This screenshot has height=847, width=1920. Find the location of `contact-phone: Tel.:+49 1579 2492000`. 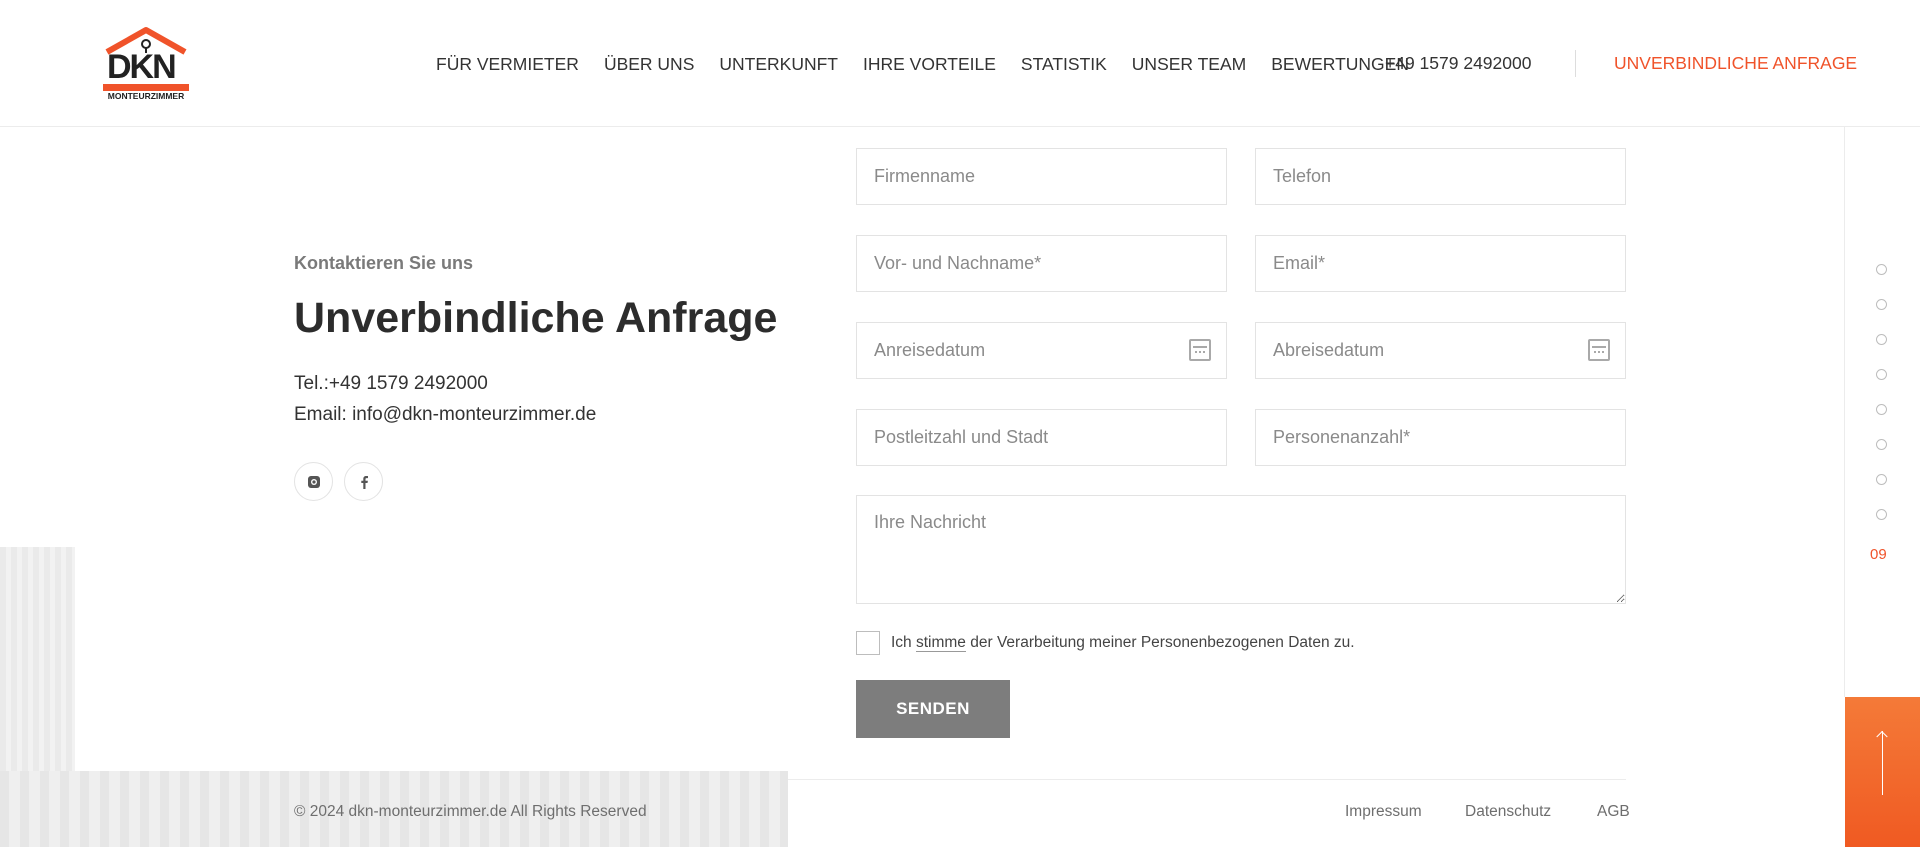

contact-phone: Tel.:+49 1579 2492000 is located at coordinates (391, 384).